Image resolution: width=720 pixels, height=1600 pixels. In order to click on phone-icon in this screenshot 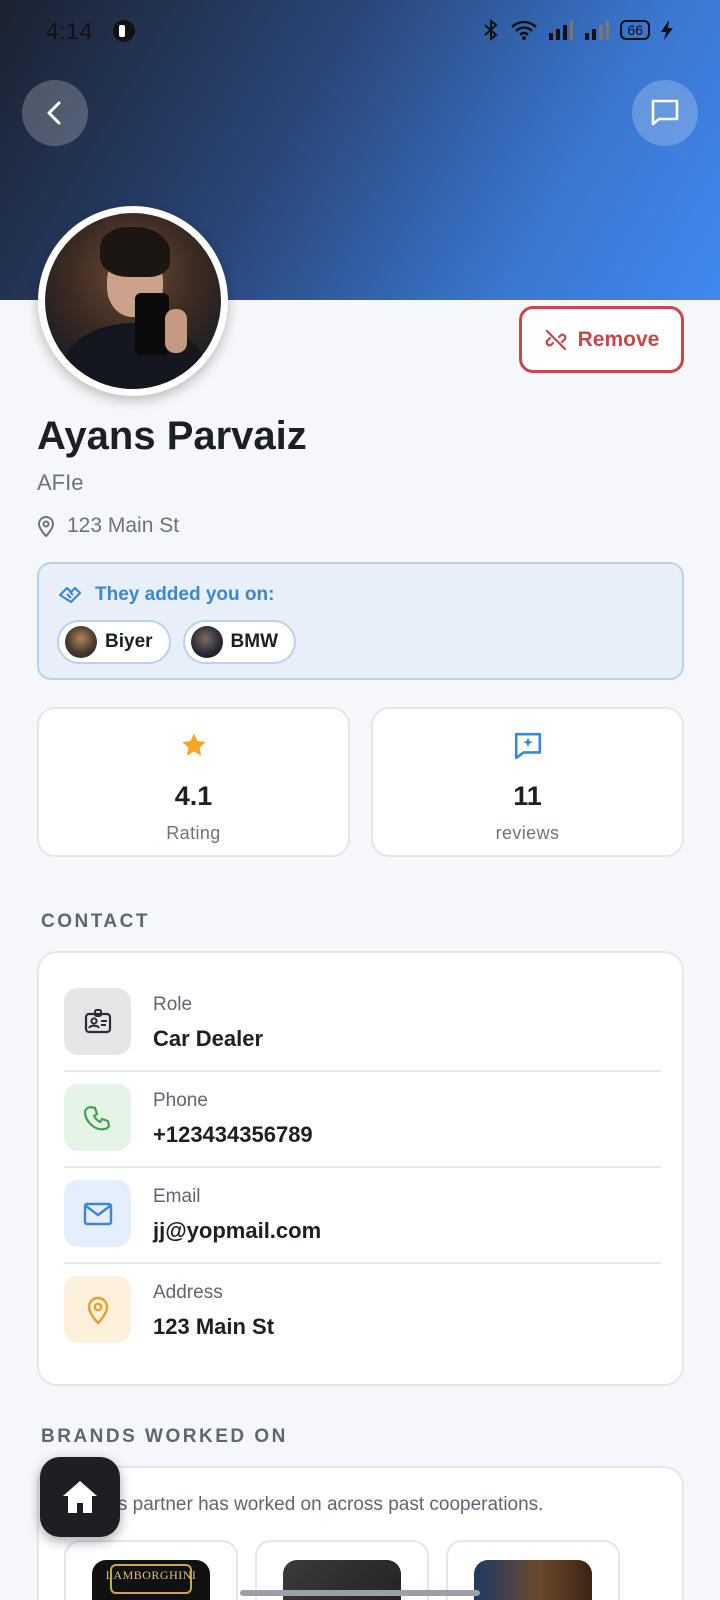, I will do `click(97, 1117)`.